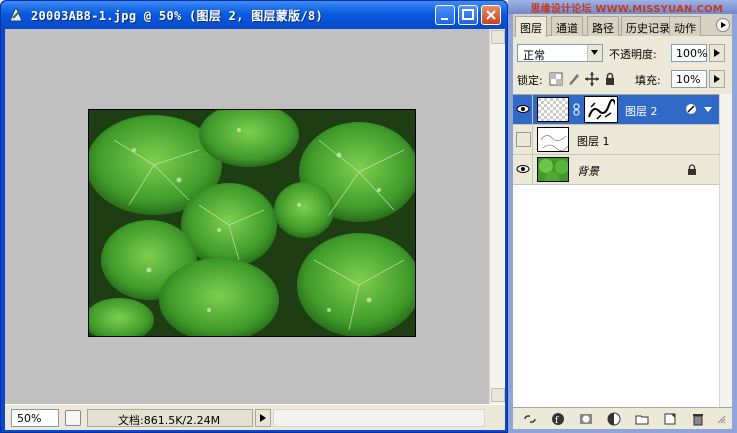  I want to click on document-horizontal-scrollbar, so click(379, 418).